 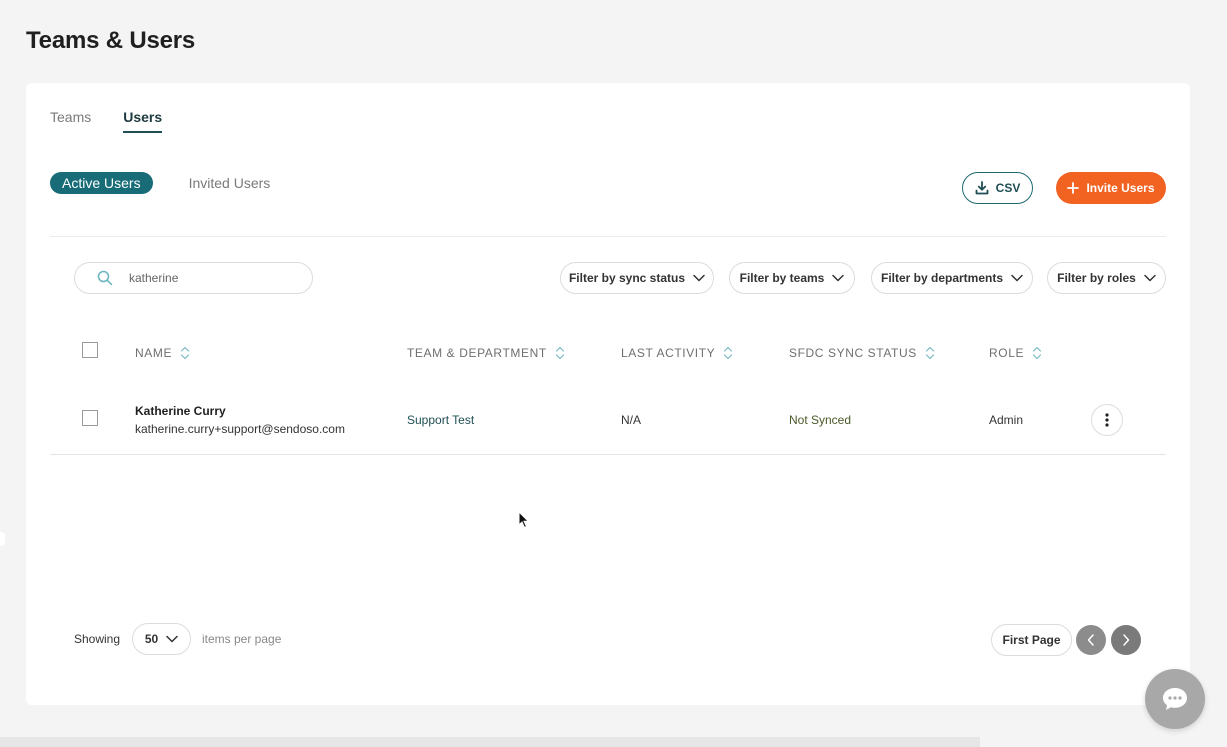 What do you see at coordinates (782, 278) in the screenshot?
I see `filter-teams-label: Filter by teams` at bounding box center [782, 278].